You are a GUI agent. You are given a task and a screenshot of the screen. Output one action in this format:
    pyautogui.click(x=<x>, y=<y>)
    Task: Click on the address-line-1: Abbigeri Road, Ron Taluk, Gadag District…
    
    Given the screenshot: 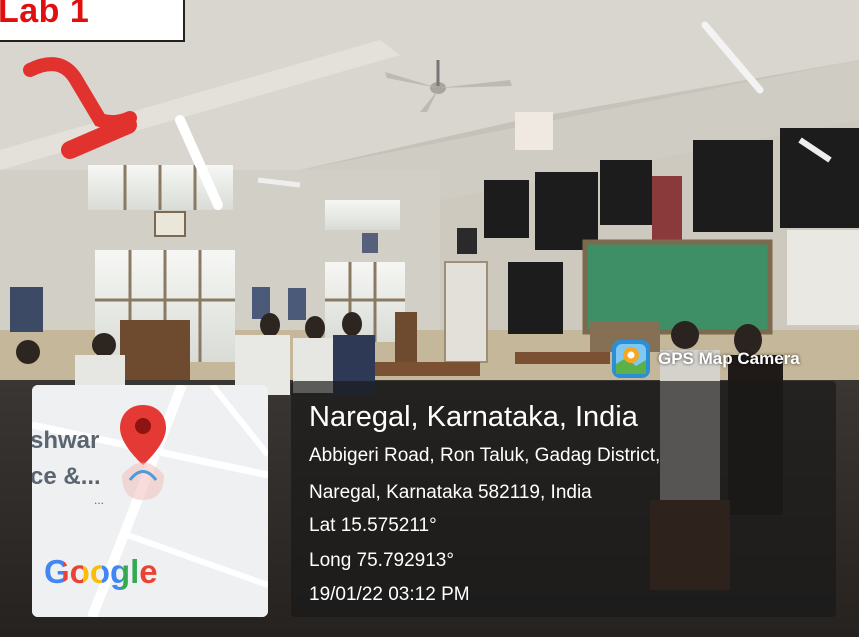 What is the action you would take?
    pyautogui.click(x=485, y=455)
    